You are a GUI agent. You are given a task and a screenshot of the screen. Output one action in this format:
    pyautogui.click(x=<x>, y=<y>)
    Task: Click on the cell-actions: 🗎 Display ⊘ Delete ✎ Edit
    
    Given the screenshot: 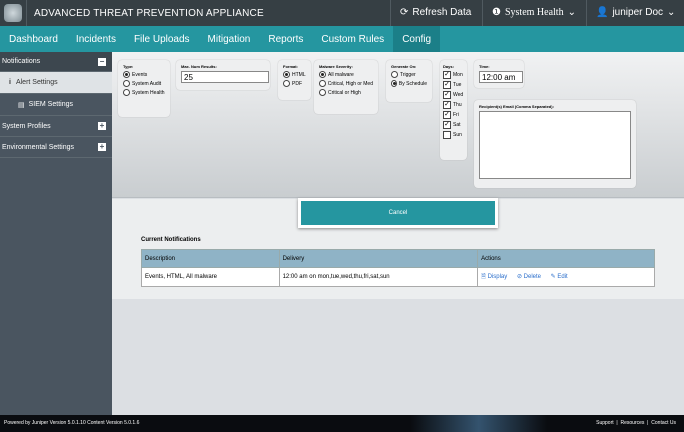 What is the action you would take?
    pyautogui.click(x=566, y=277)
    